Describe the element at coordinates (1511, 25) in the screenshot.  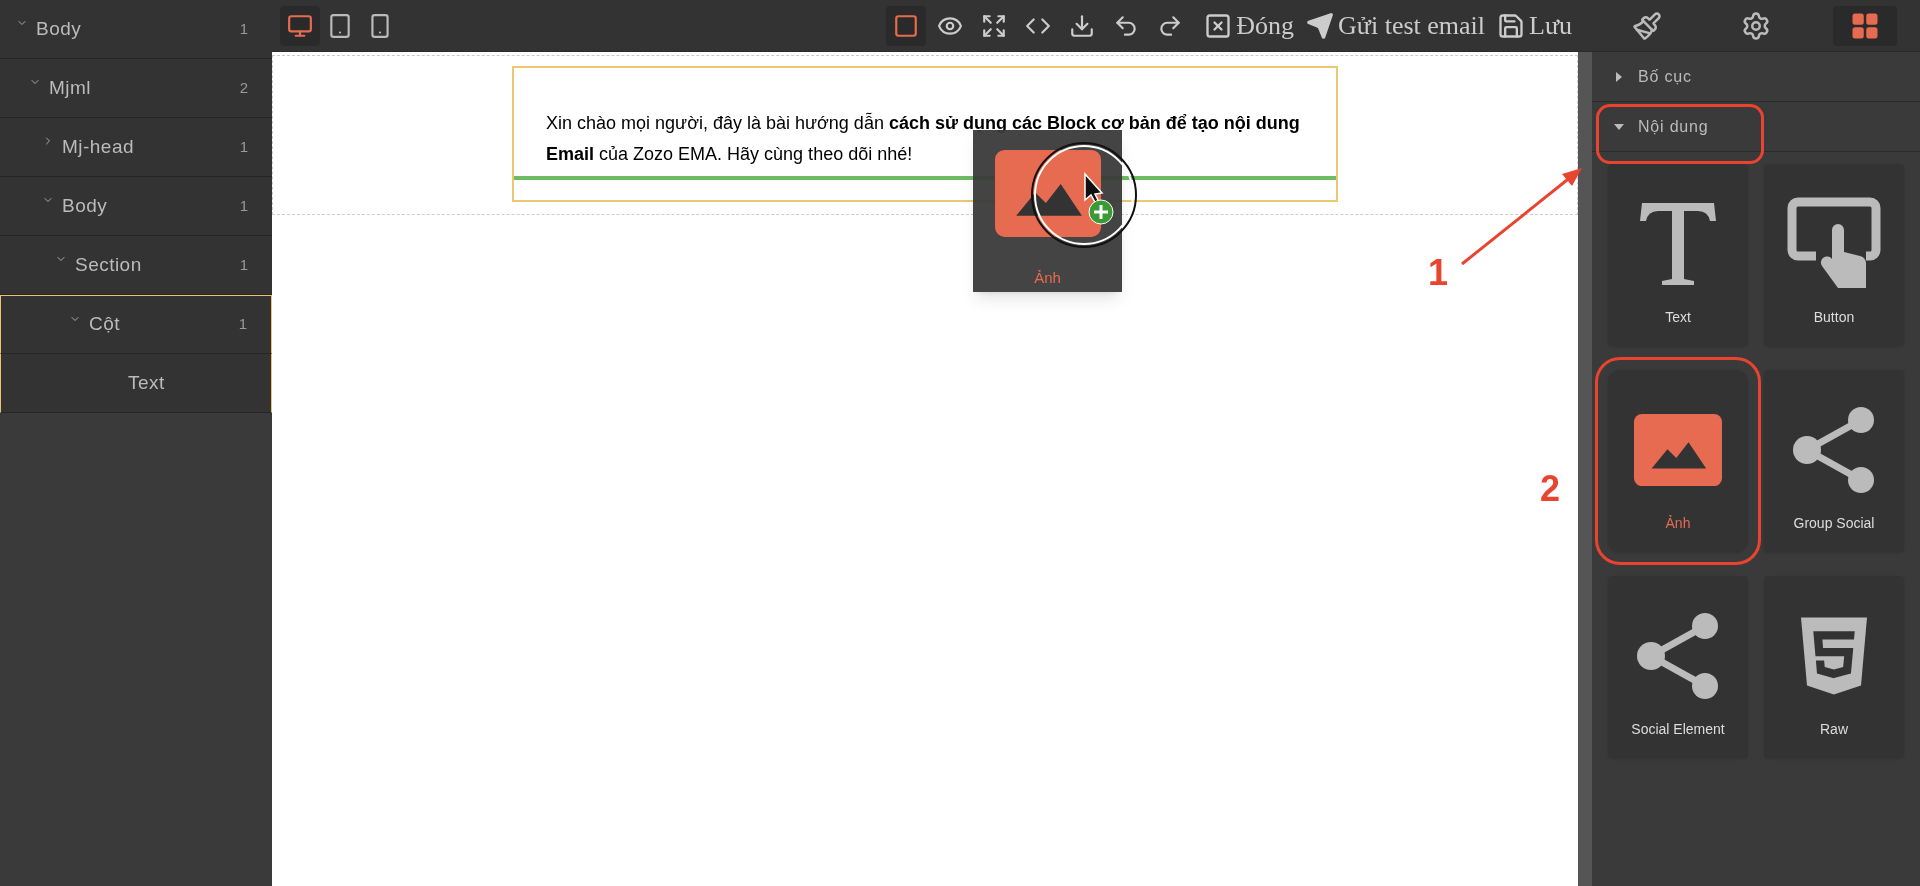
I see `save-icon` at that location.